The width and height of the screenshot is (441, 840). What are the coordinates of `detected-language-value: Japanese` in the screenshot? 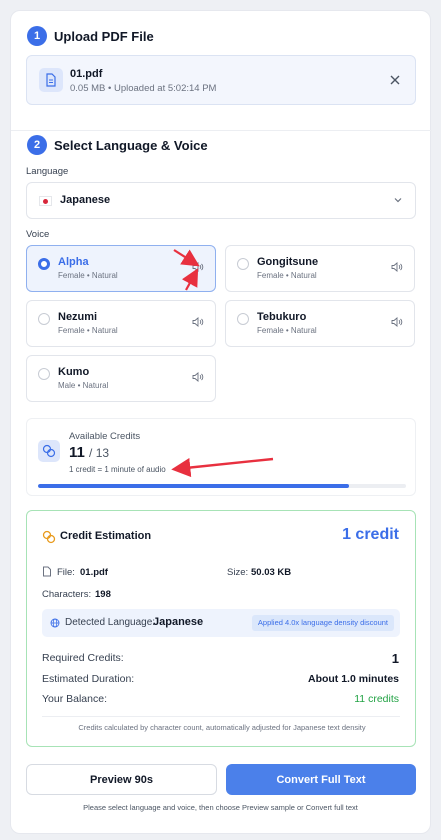 It's located at (178, 622).